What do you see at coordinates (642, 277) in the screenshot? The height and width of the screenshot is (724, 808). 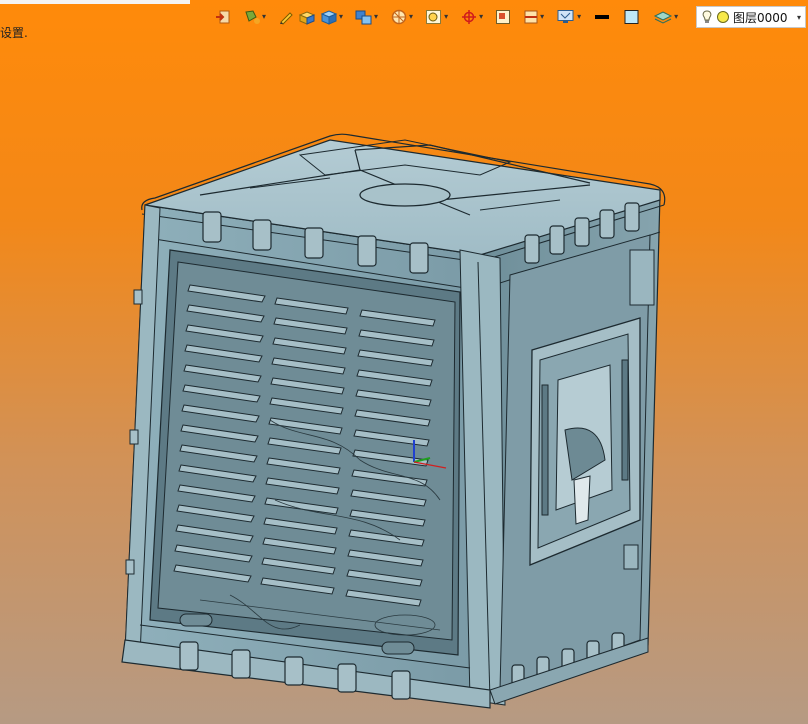 I see `side-control-box` at bounding box center [642, 277].